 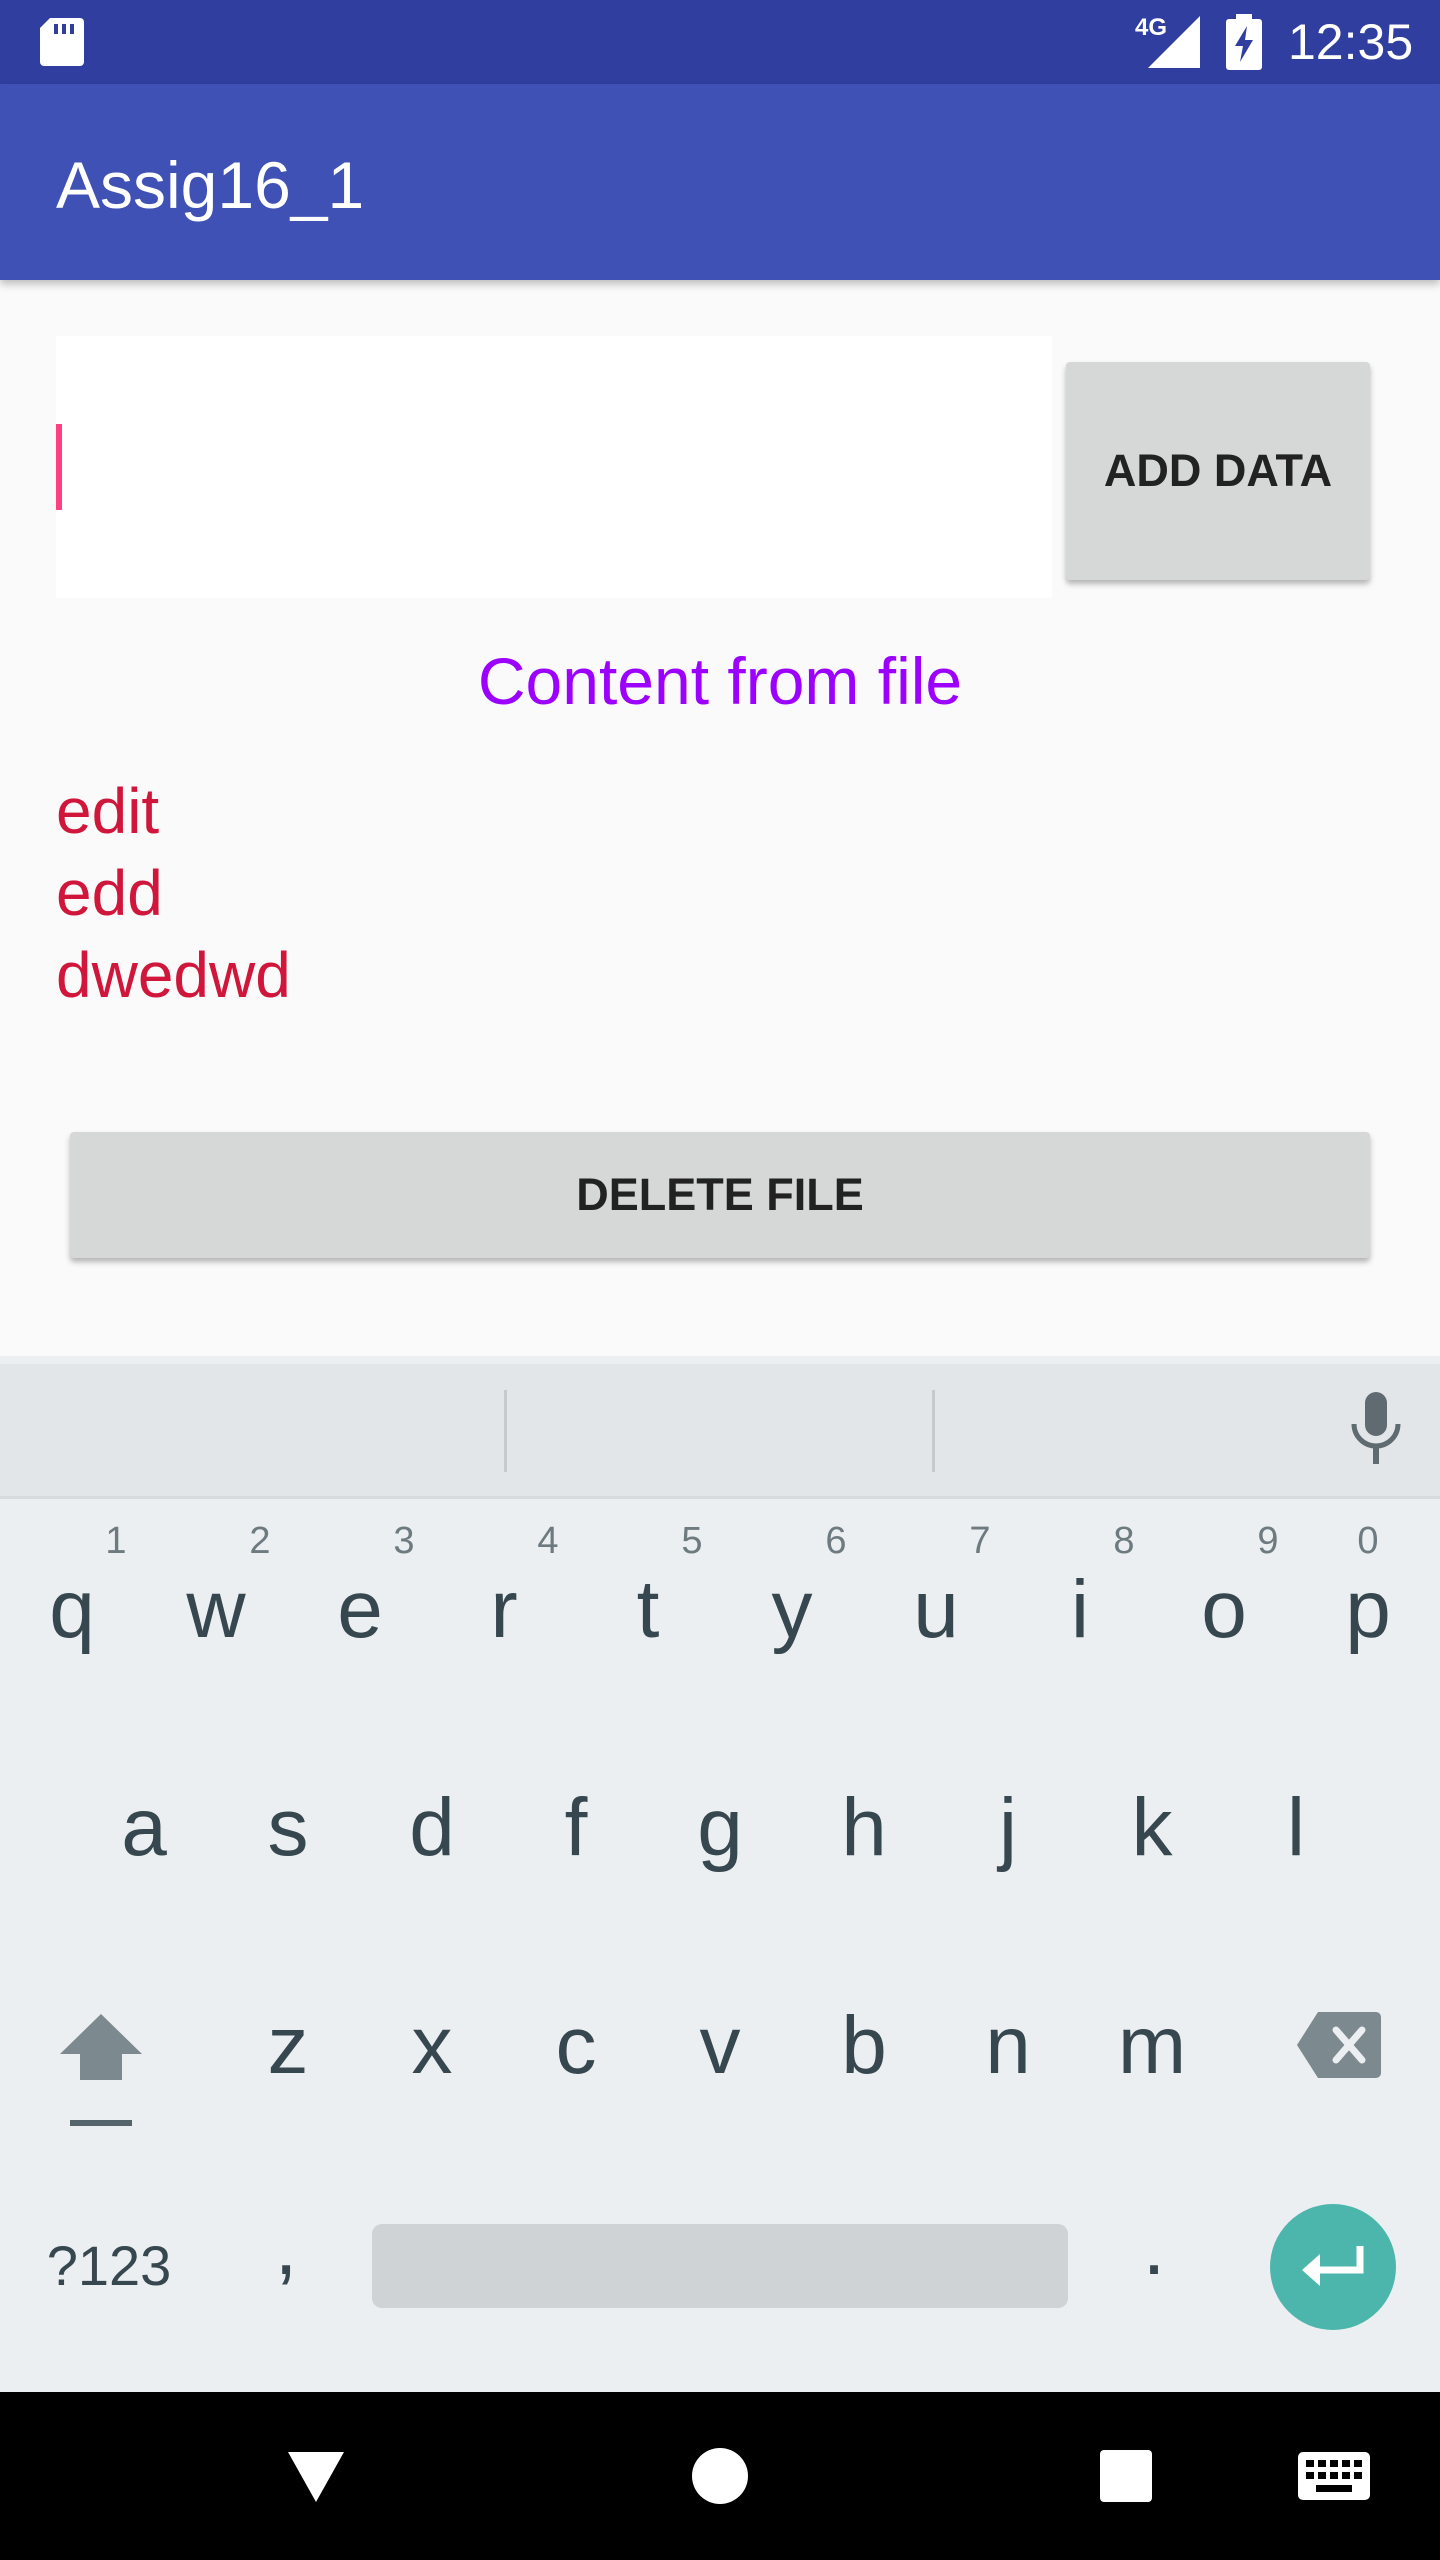 I want to click on key-y: y, so click(x=792, y=1610).